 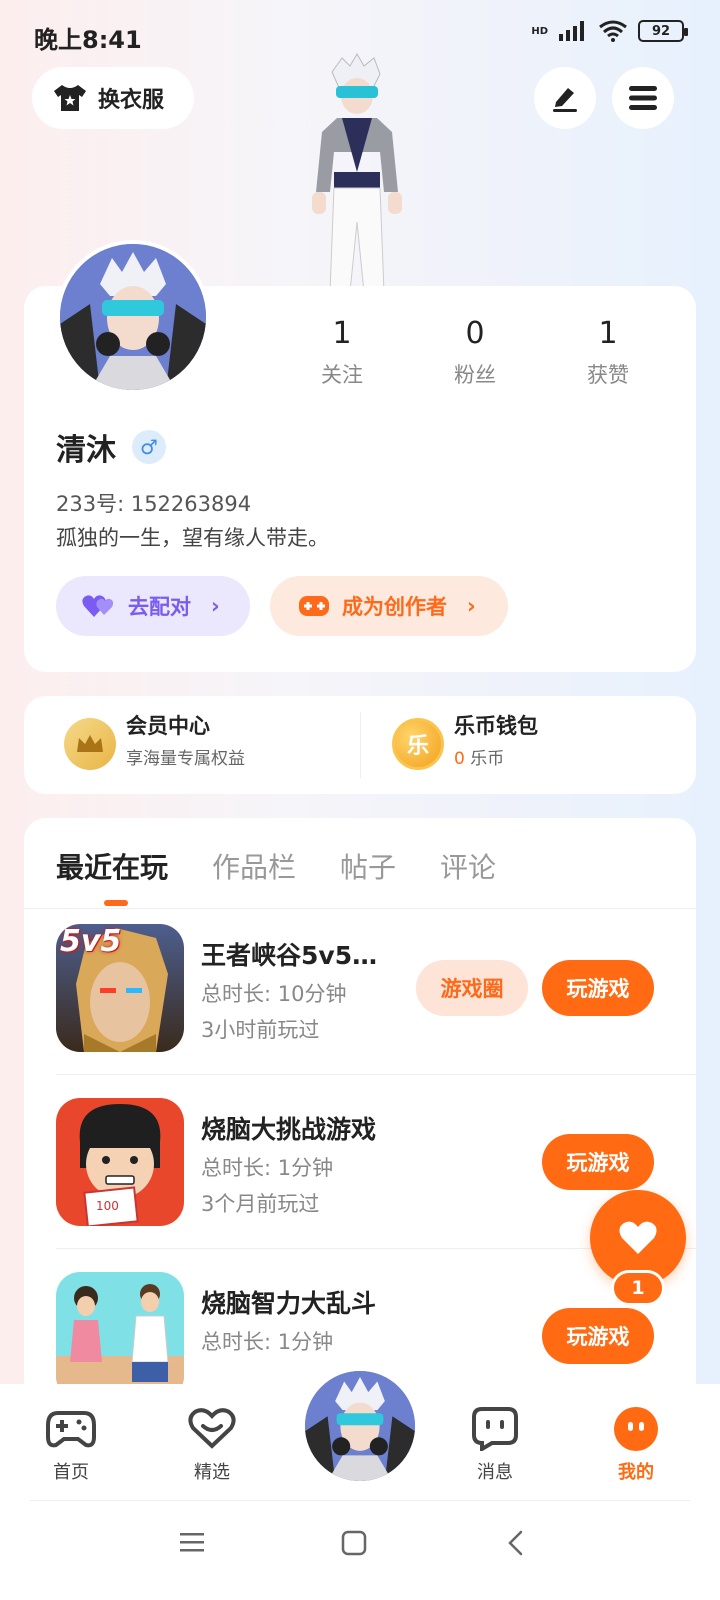 I want to click on tab-indicator, so click(x=116, y=903).